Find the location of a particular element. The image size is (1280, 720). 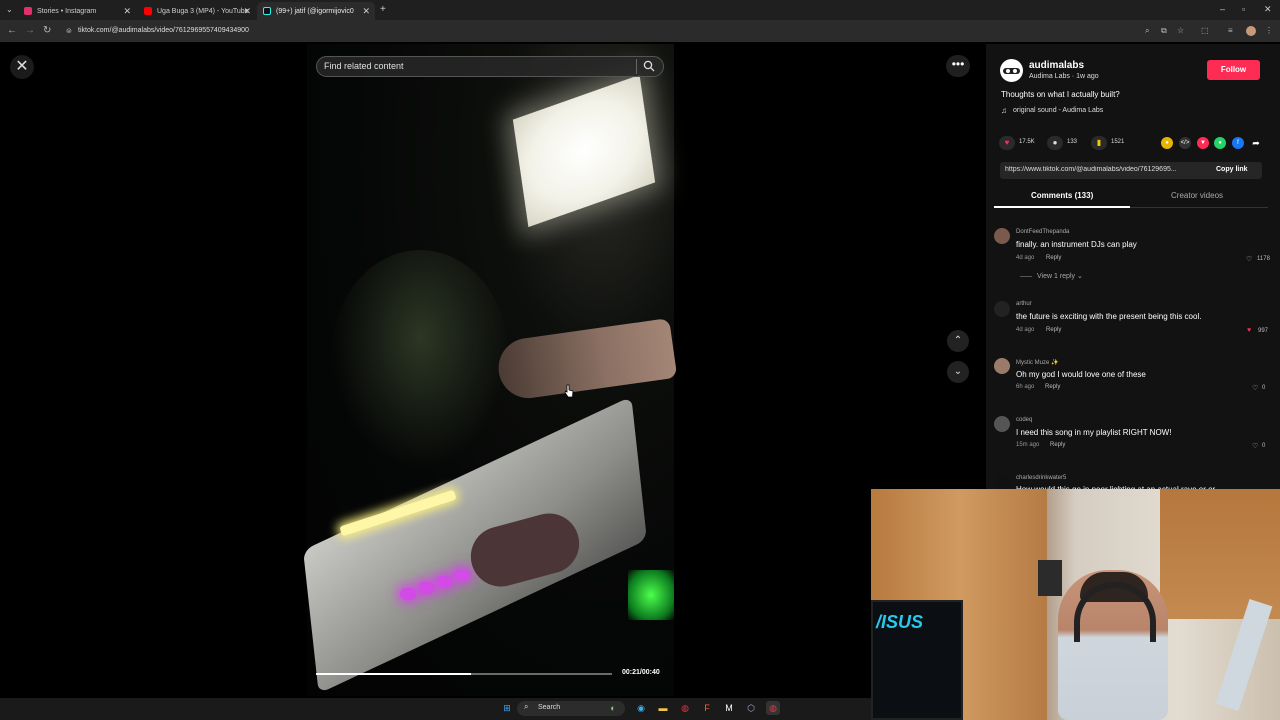

chrome-icon: ◍ is located at coordinates (685, 708).